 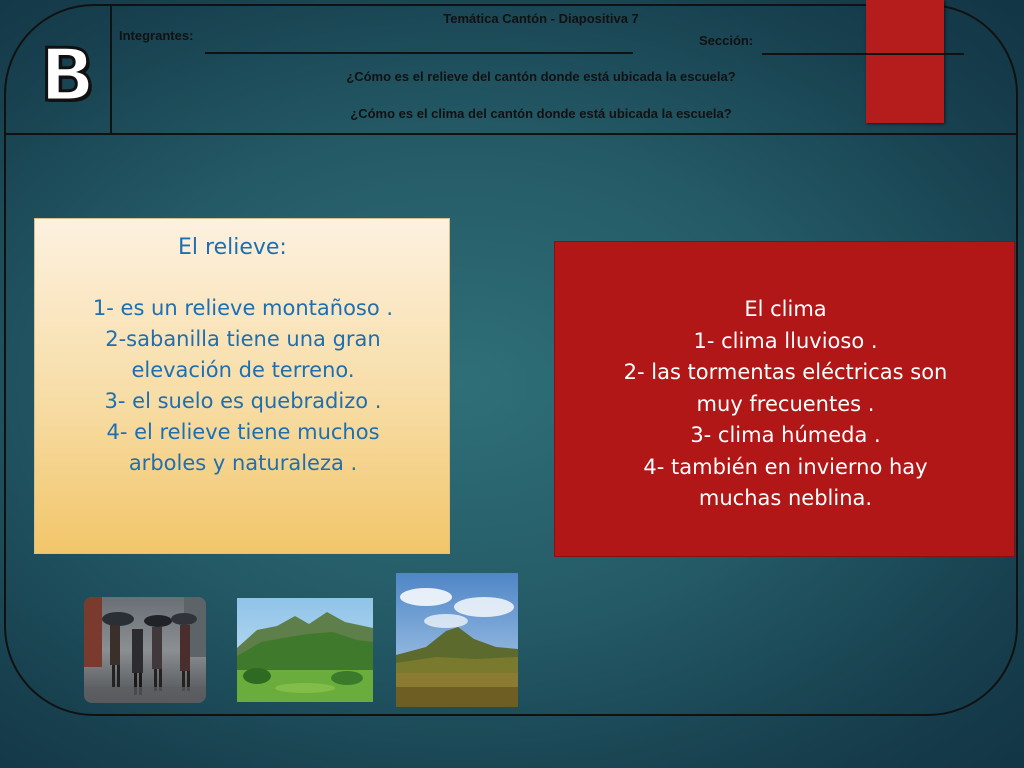 What do you see at coordinates (785, 372) in the screenshot?
I see `clima-line: 2- las tormentas eléctricas son` at bounding box center [785, 372].